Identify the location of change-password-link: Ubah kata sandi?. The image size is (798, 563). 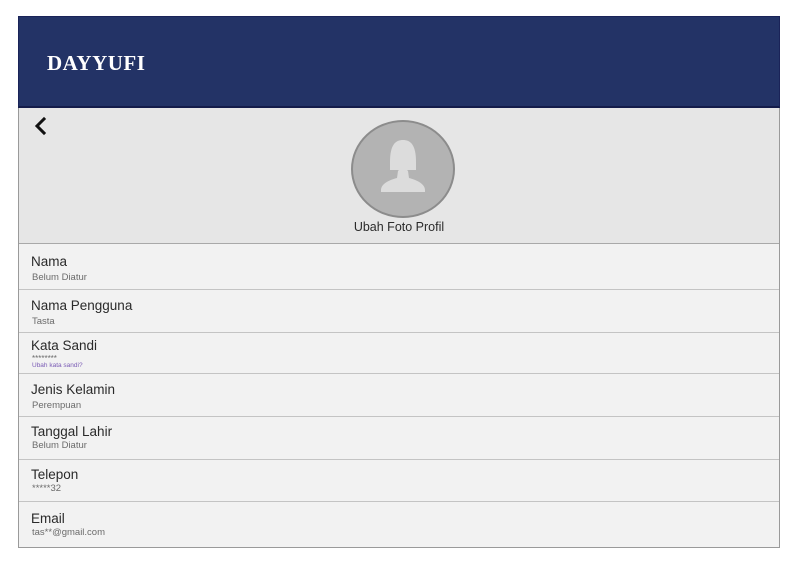
(57, 365).